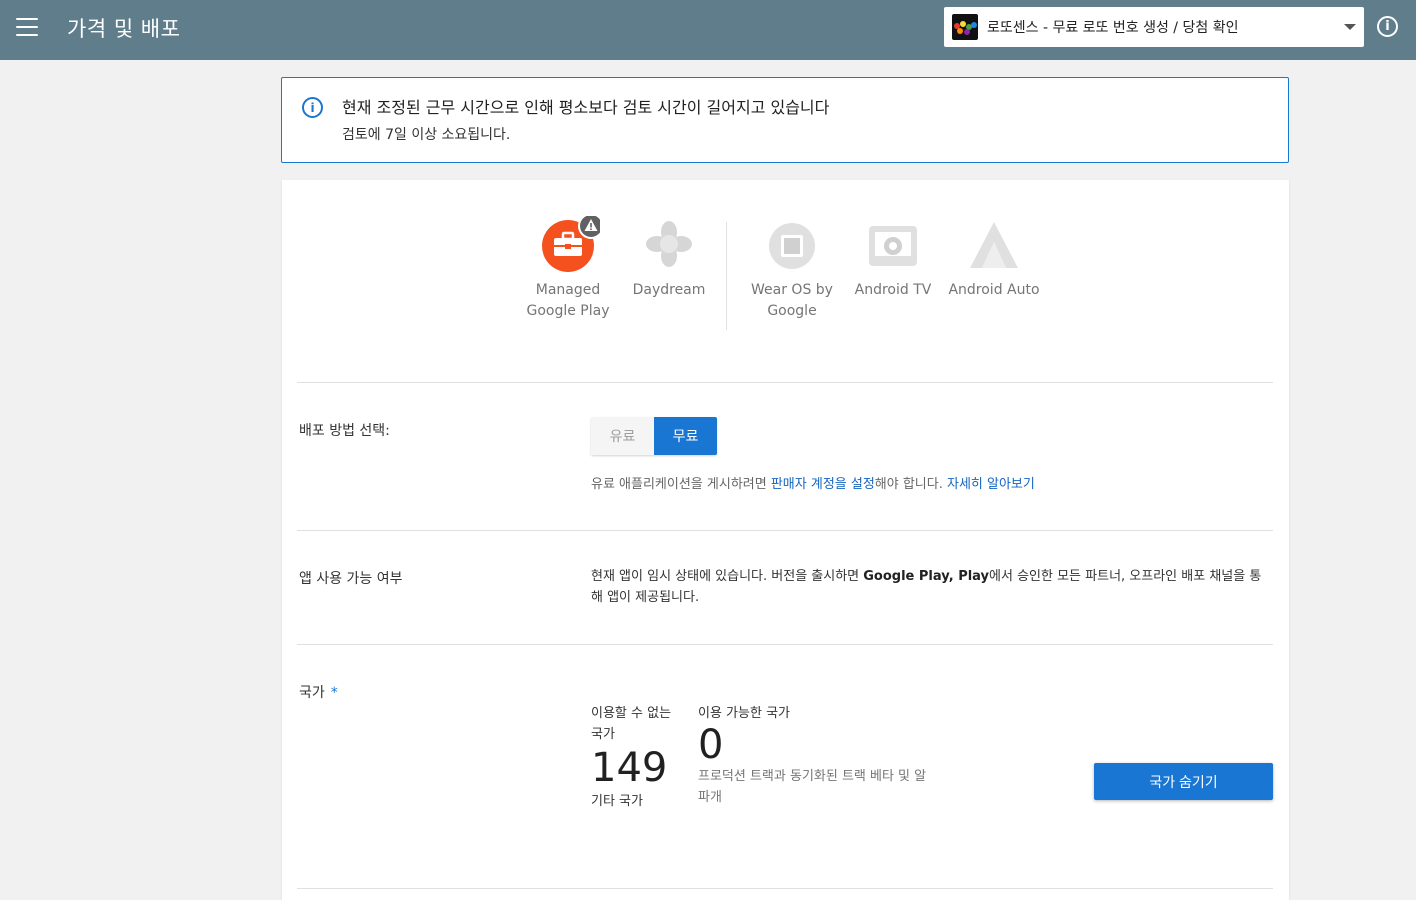  Describe the element at coordinates (344, 431) in the screenshot. I see `distribution-label: 배포 방법 선택:` at that location.